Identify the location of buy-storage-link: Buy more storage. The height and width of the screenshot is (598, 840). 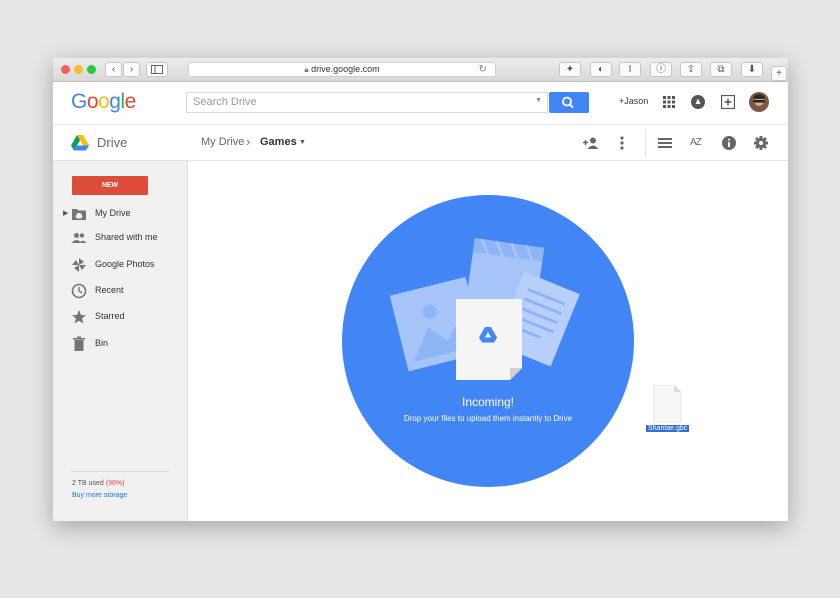
(99, 495).